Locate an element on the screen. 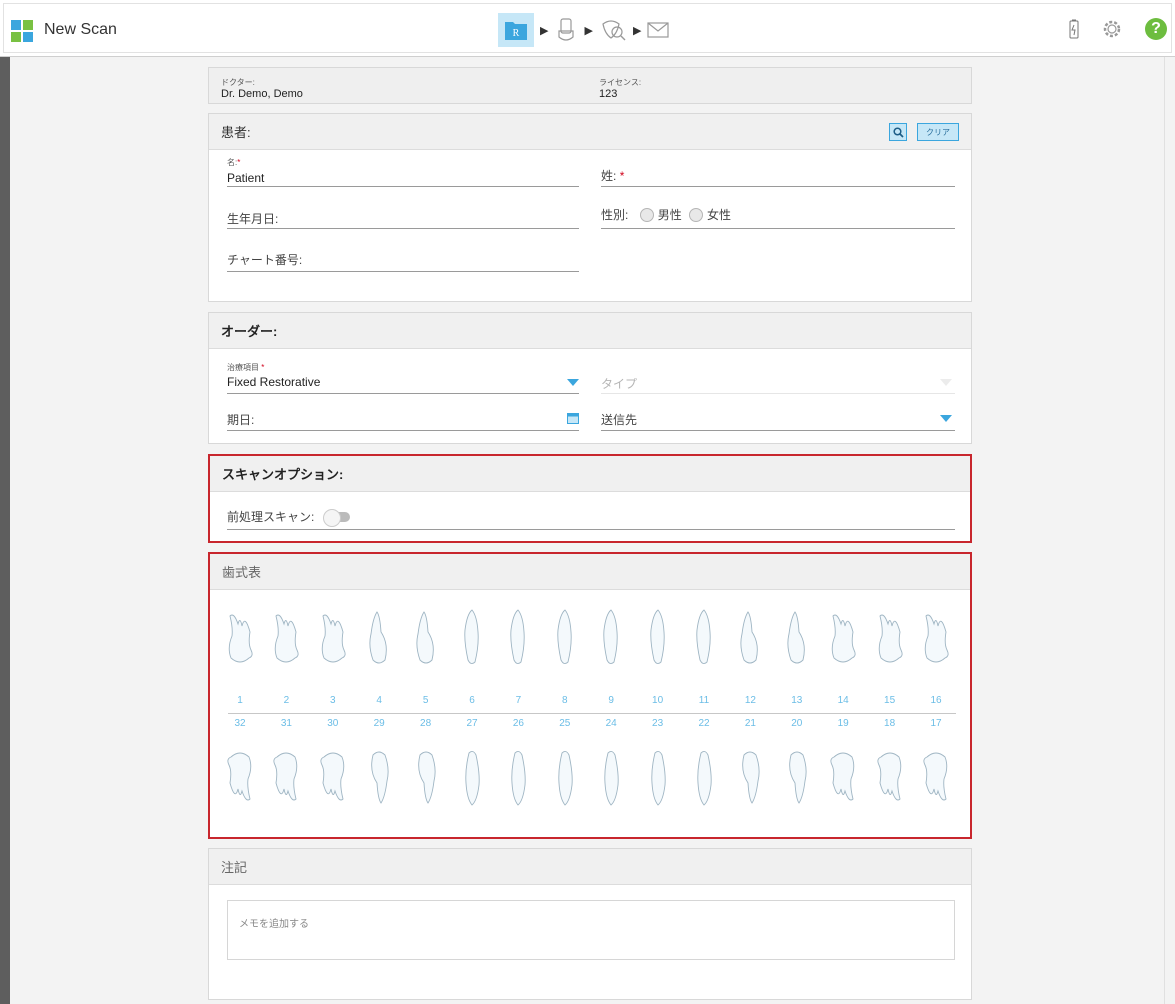  notes-header: 注記 is located at coordinates (590, 867).